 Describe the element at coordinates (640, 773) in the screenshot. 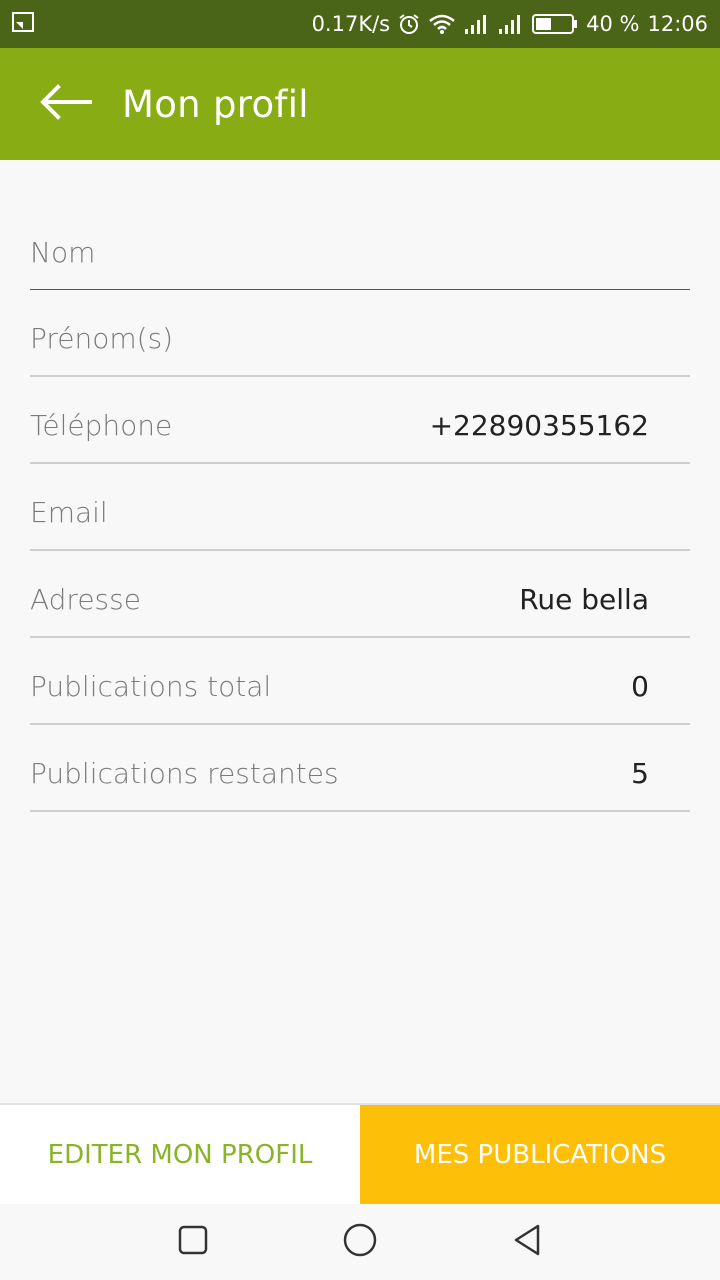

I see `field-value: 5` at that location.